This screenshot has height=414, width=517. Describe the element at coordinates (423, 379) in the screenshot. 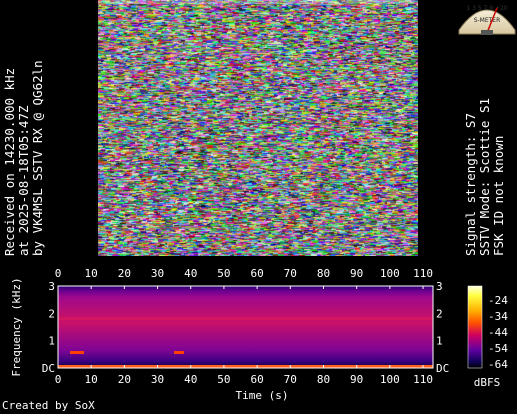

I see `x-tick-label-bottom: 110` at that location.